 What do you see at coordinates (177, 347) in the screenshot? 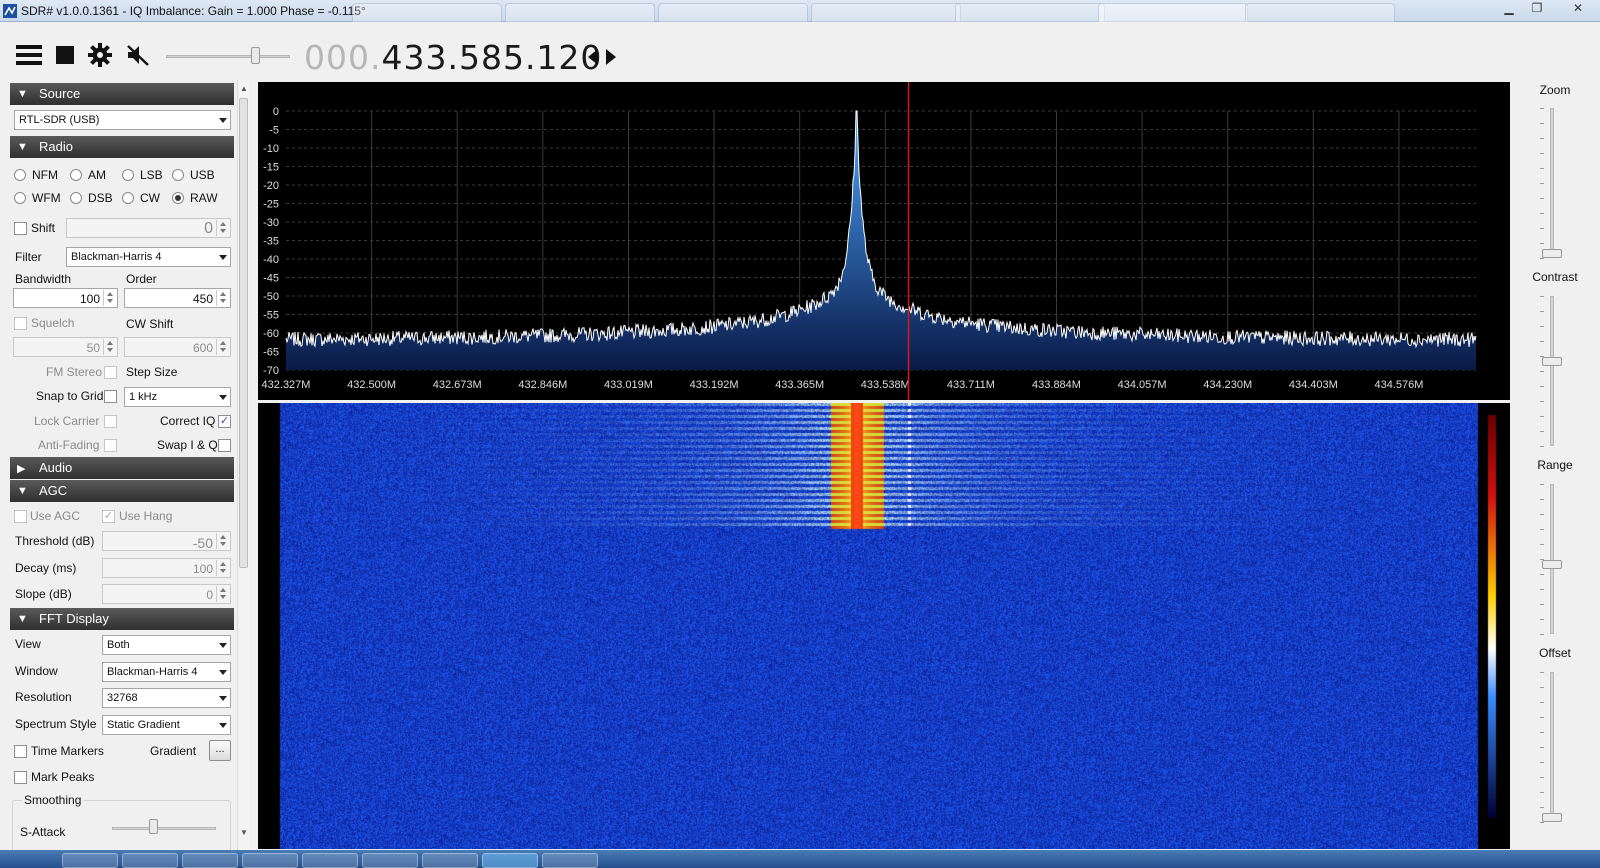
I see `cw-shift-input: 600` at bounding box center [177, 347].